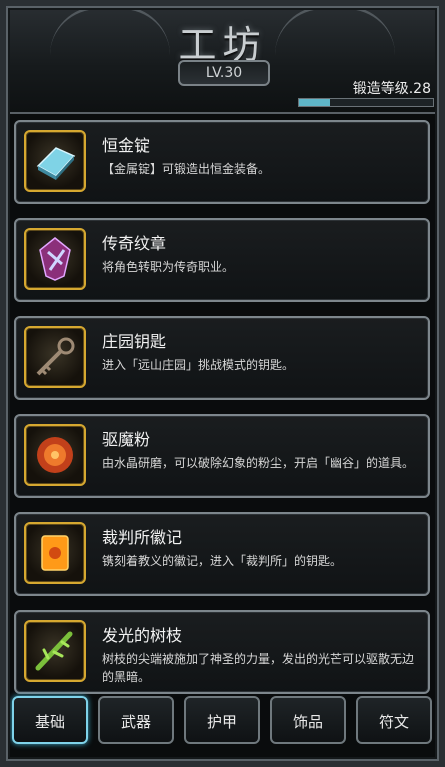 The width and height of the screenshot is (445, 767). I want to click on craft-item: 恒金锭 【金属锭】可锻造出恒金装备。, so click(222, 162).